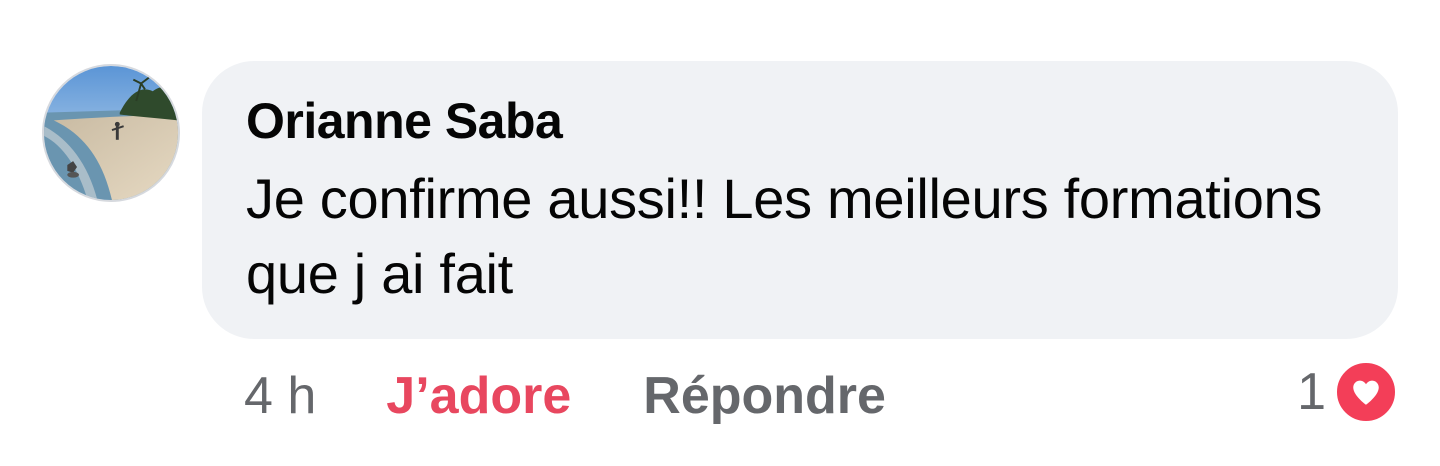 The width and height of the screenshot is (1440, 466). Describe the element at coordinates (764, 396) in the screenshot. I see `reply-button: Répondre` at that location.